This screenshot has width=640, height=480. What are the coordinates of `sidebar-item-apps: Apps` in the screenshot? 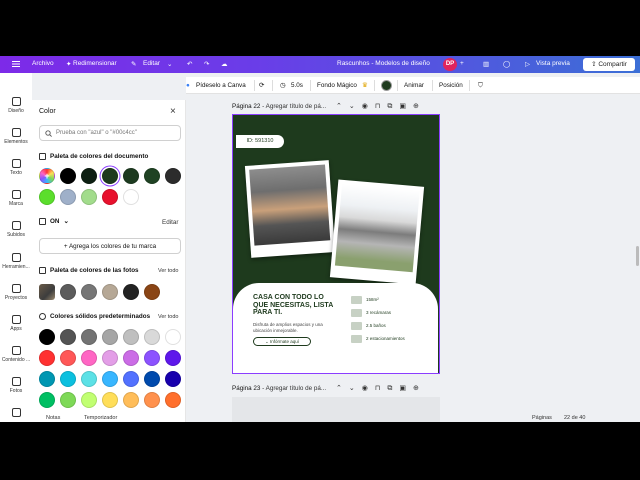 It's located at (16, 323).